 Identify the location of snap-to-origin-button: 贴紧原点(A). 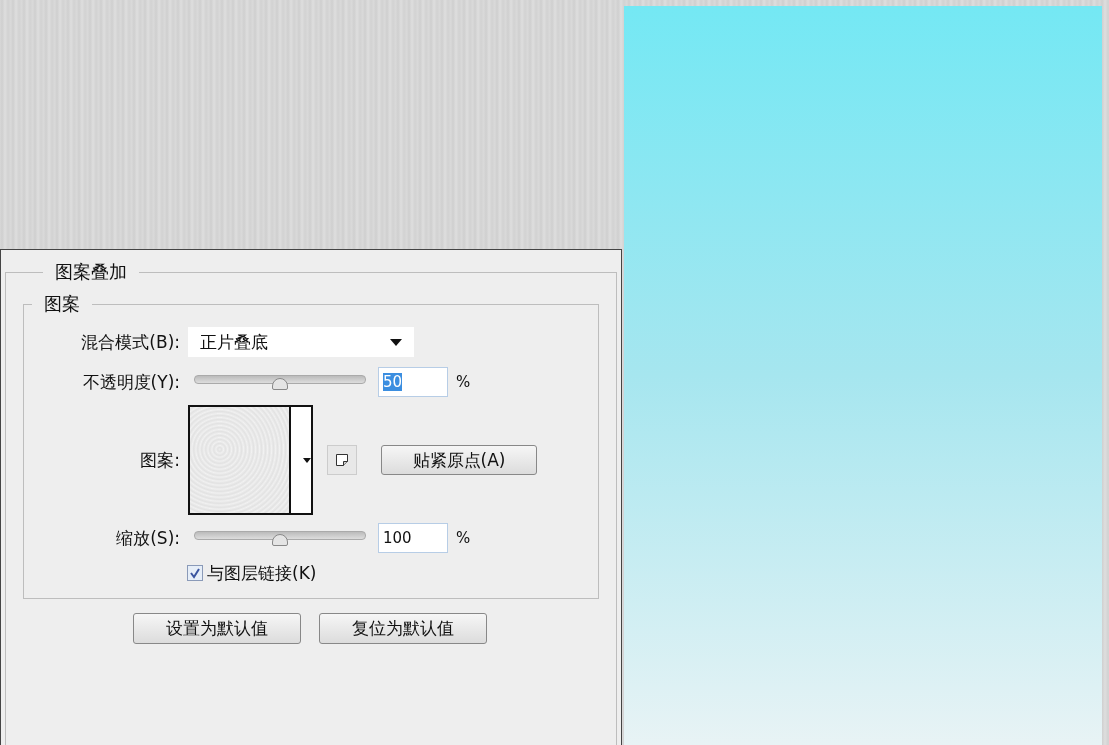
(459, 460).